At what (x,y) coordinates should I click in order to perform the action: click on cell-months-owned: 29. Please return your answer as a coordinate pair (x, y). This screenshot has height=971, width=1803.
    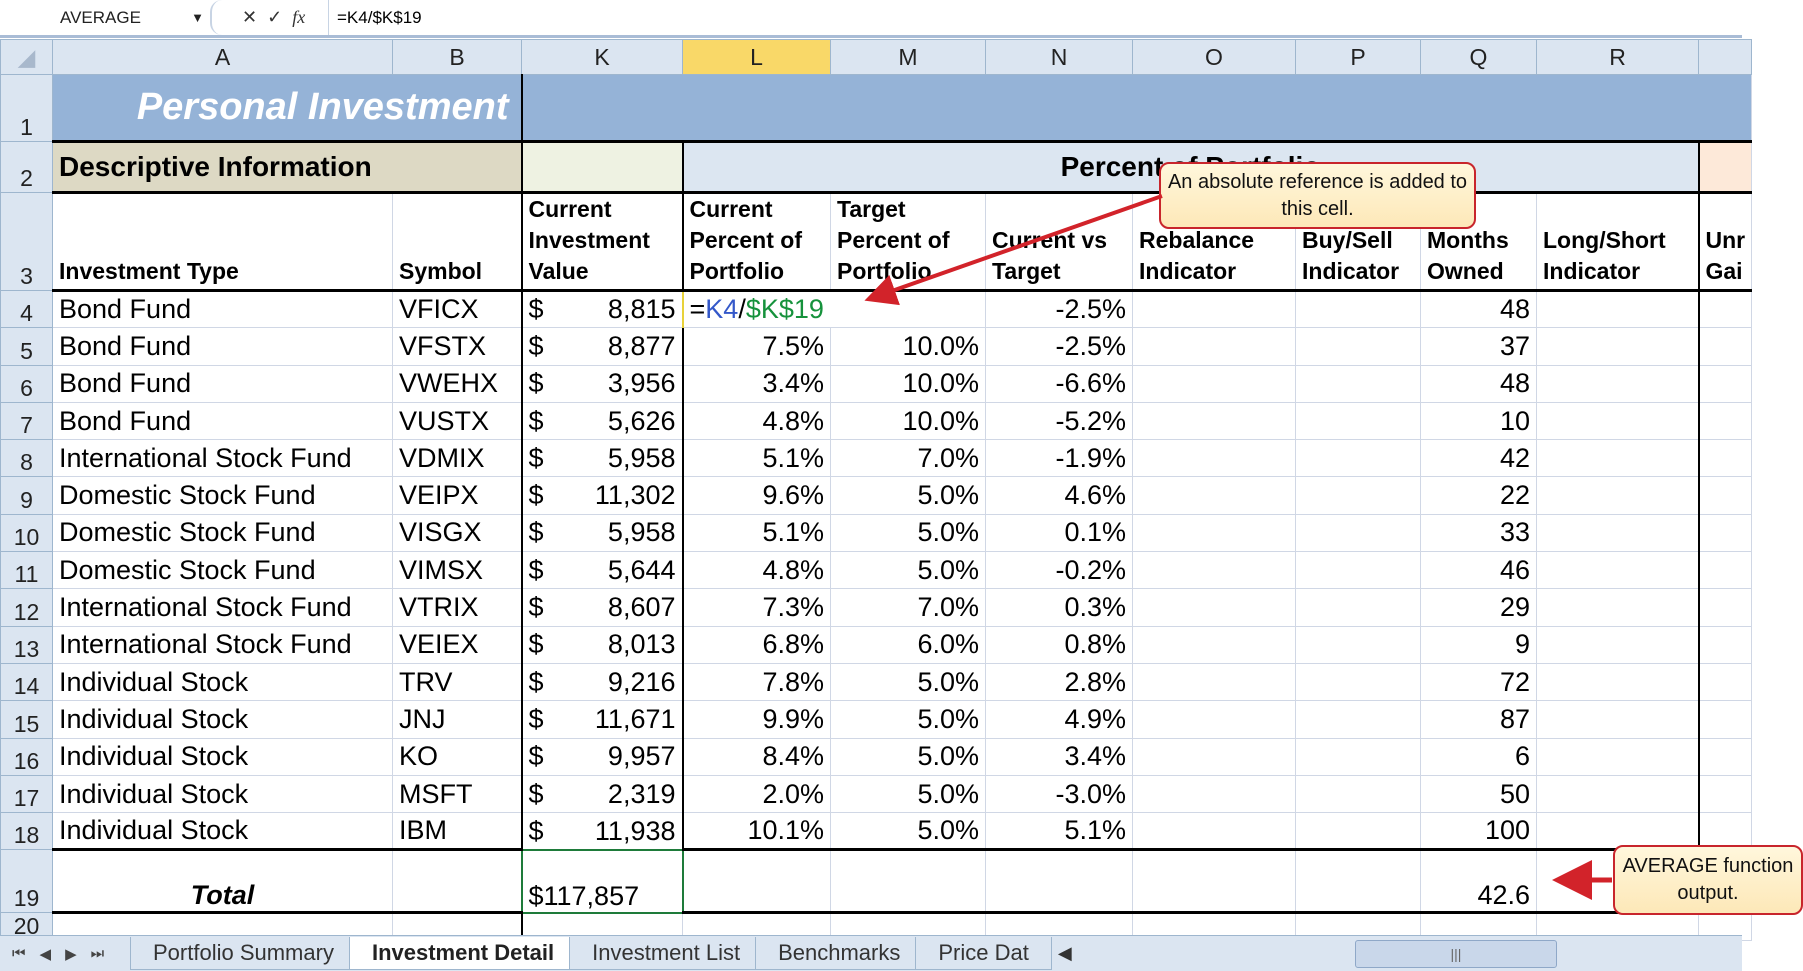
    Looking at the image, I should click on (1478, 607).